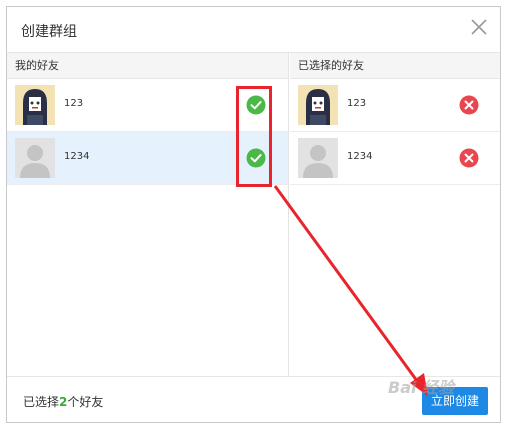 This screenshot has height=429, width=509. Describe the element at coordinates (360, 156) in the screenshot. I see `selected-friend-name: 1234` at that location.